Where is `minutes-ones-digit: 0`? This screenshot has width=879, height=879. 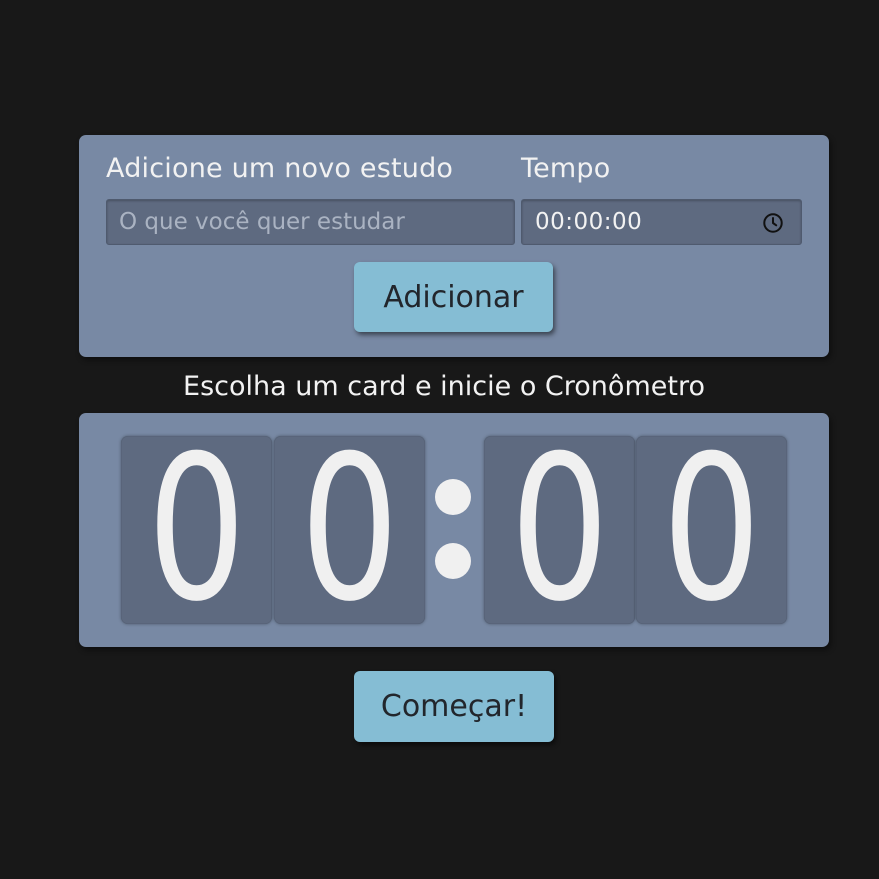
minutes-ones-digit: 0 is located at coordinates (349, 530).